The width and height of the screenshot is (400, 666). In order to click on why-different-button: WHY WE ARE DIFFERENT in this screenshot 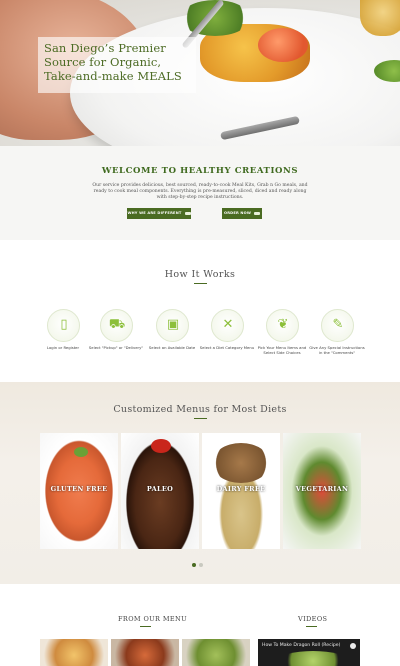, I will do `click(159, 213)`.